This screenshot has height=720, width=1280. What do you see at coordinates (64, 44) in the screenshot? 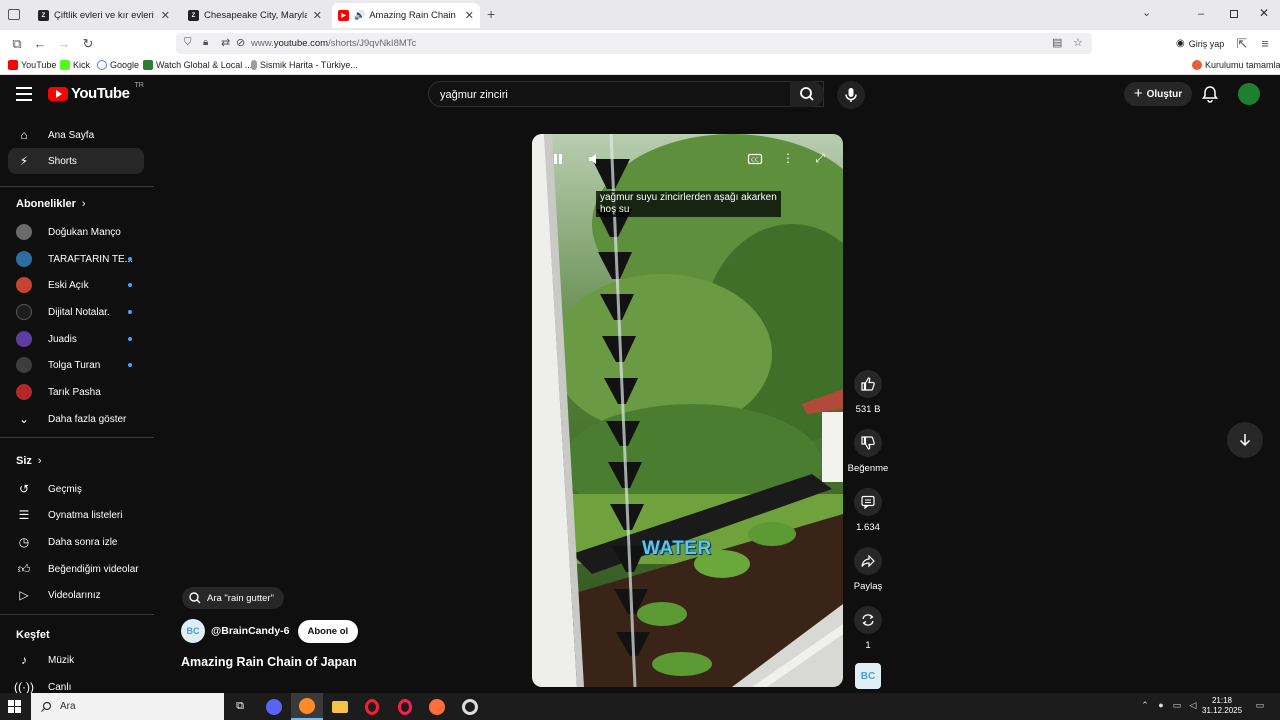
I see `forward-arrow-icon: →` at bounding box center [64, 44].